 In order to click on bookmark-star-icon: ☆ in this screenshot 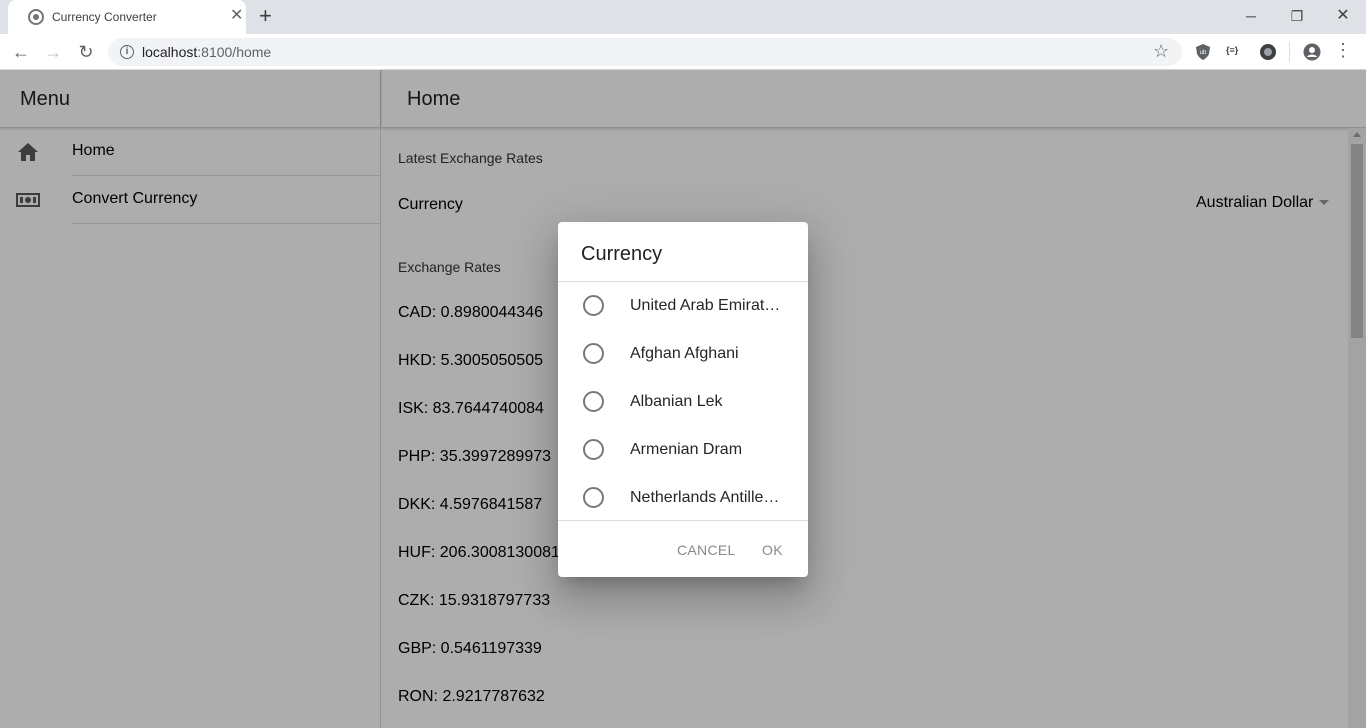, I will do `click(1161, 51)`.